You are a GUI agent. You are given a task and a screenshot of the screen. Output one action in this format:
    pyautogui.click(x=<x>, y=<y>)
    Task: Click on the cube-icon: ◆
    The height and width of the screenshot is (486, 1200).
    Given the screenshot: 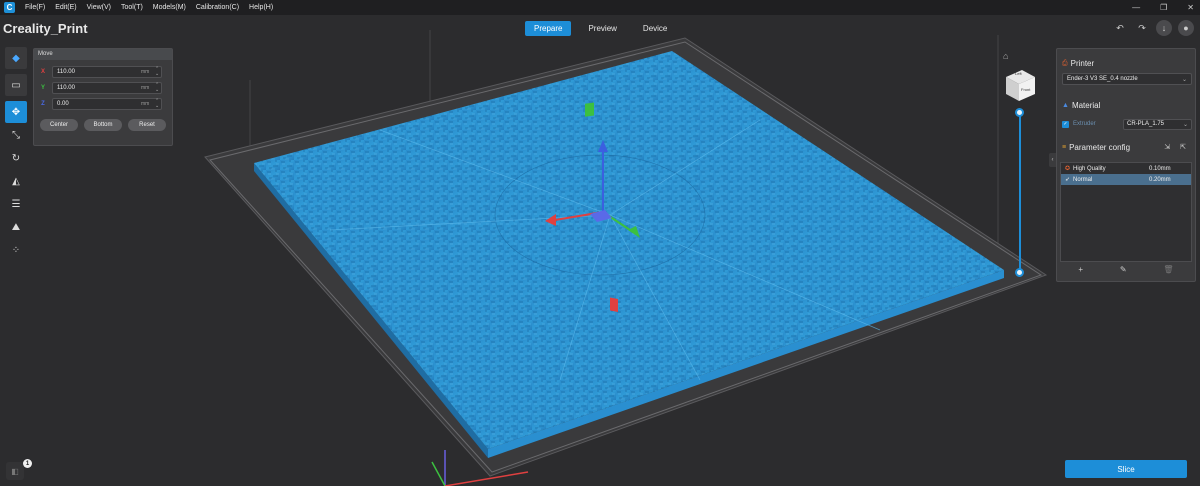 What is the action you would take?
    pyautogui.click(x=16, y=58)
    